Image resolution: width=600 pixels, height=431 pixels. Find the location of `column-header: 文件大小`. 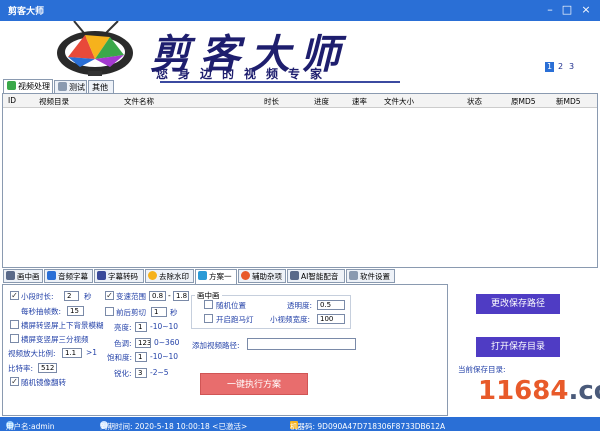

column-header: 文件大小 is located at coordinates (399, 101).